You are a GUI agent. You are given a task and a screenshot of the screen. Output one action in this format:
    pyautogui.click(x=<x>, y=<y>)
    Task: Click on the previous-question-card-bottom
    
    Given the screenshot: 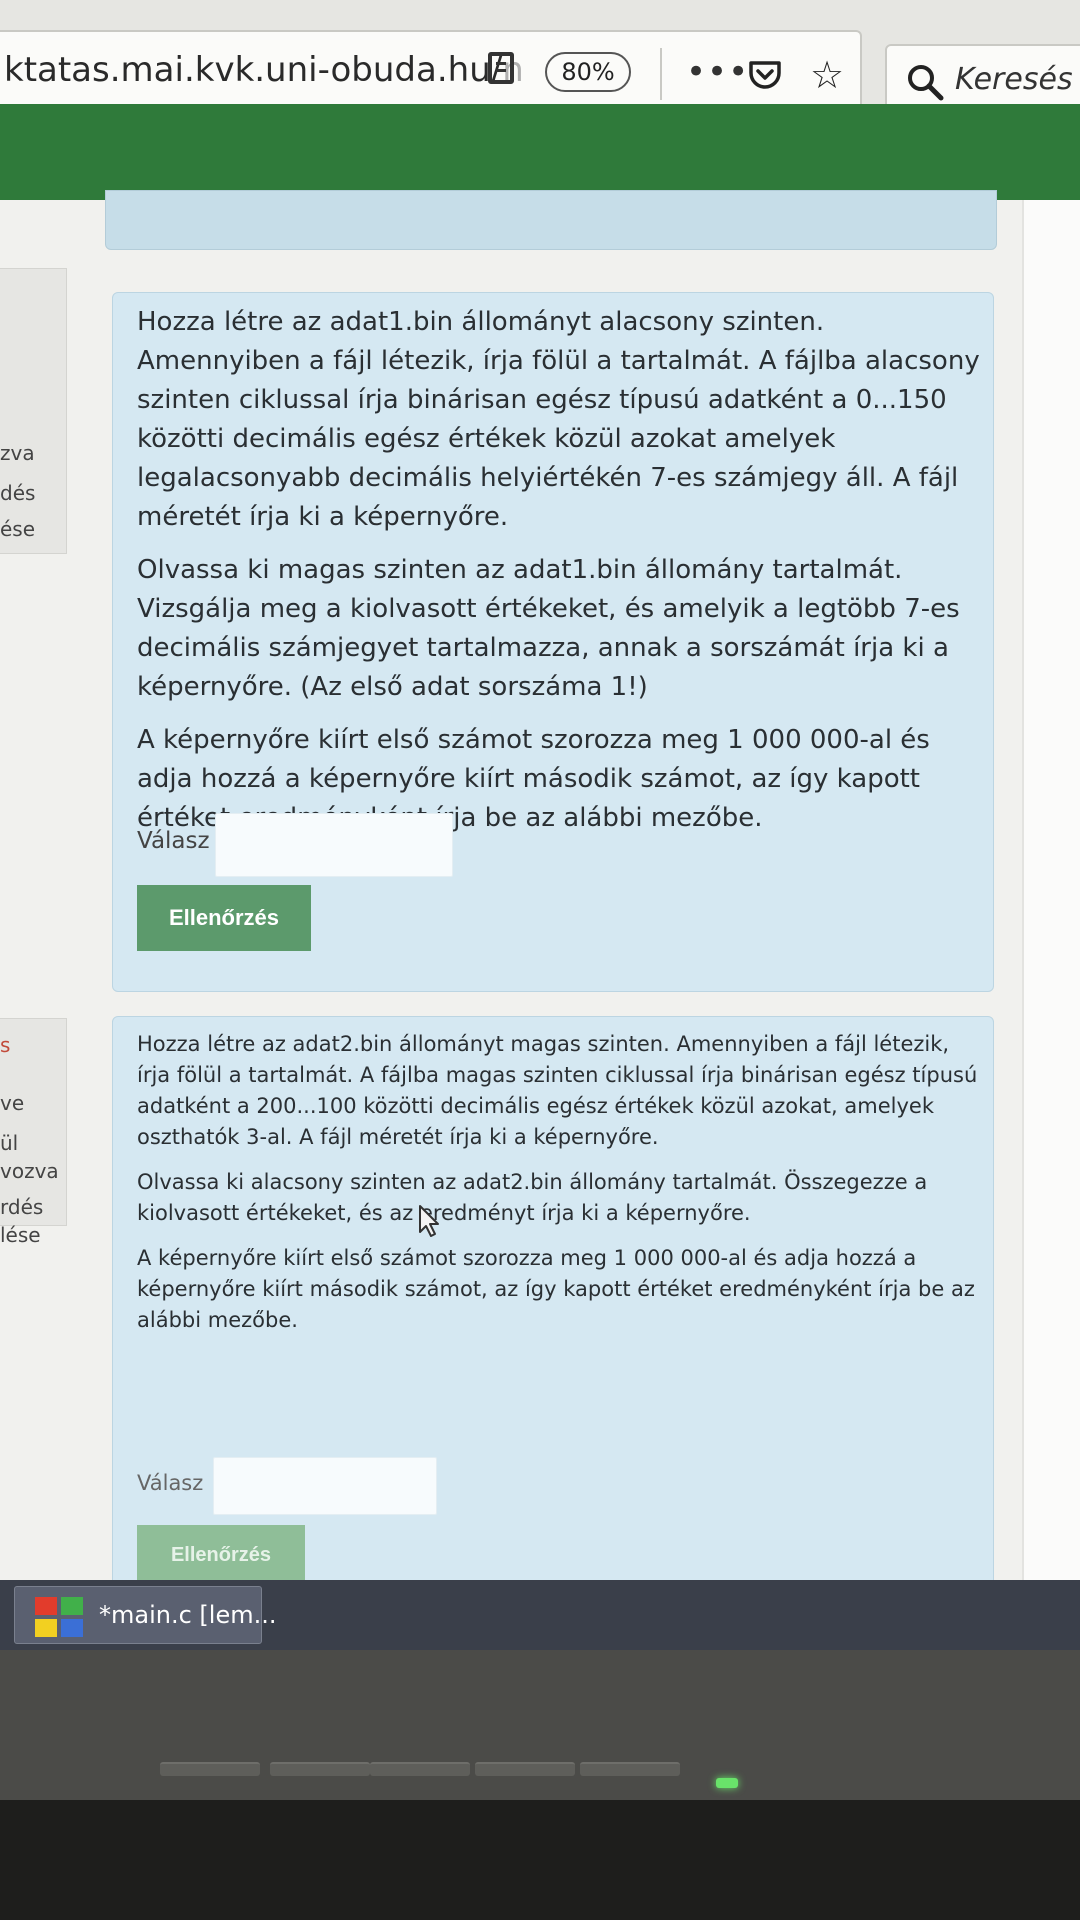 What is the action you would take?
    pyautogui.click(x=551, y=220)
    